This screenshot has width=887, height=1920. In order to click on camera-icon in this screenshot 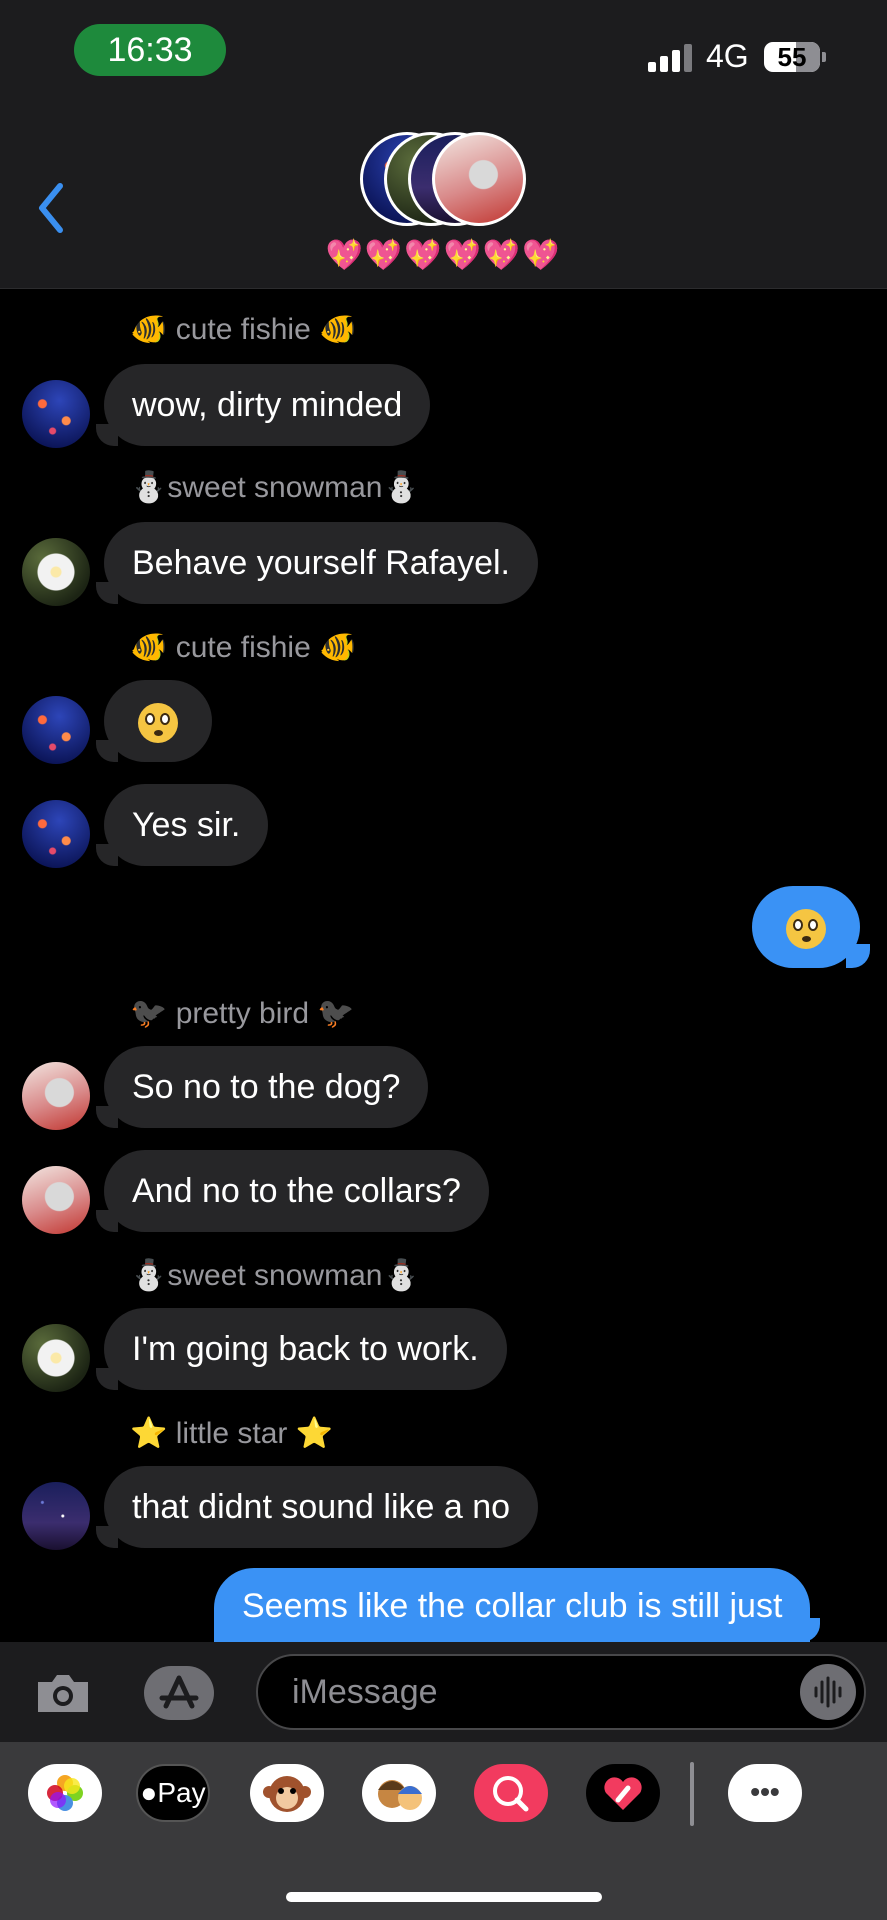, I will do `click(63, 1693)`.